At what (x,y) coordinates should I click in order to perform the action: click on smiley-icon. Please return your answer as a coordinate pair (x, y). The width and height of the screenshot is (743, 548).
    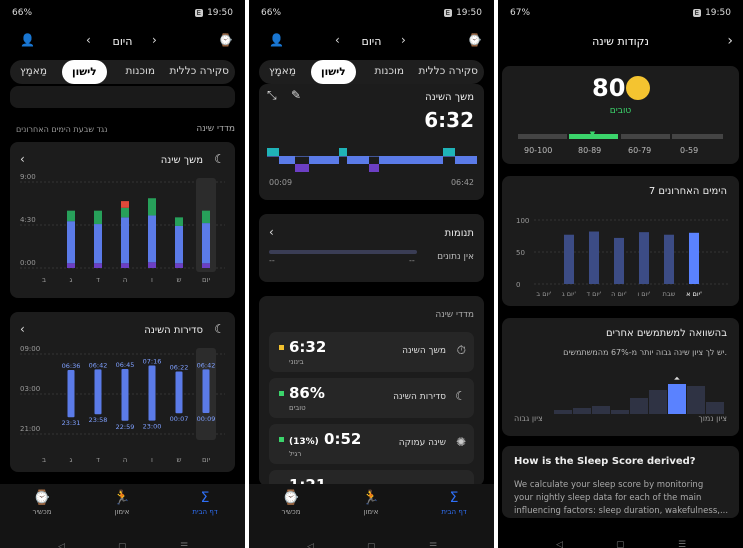
    Looking at the image, I should click on (638, 88).